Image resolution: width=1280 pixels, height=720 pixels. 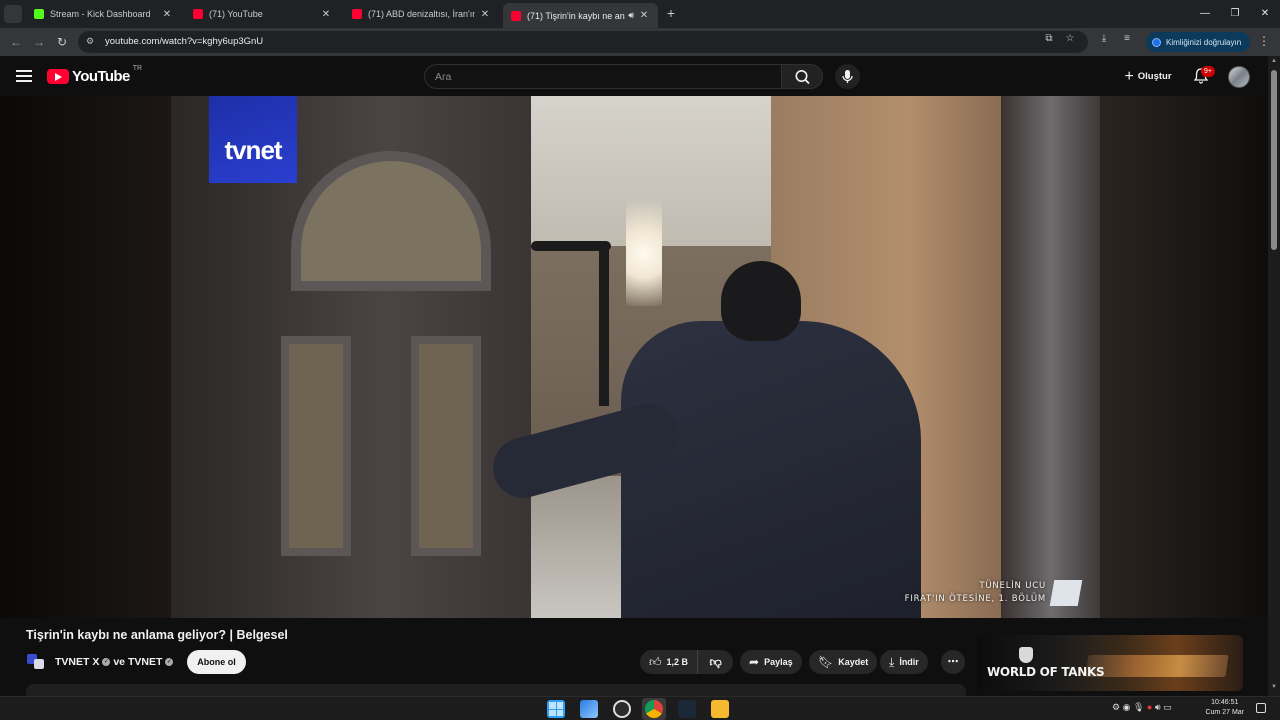 What do you see at coordinates (24, 76) in the screenshot?
I see `menu-icon` at bounding box center [24, 76].